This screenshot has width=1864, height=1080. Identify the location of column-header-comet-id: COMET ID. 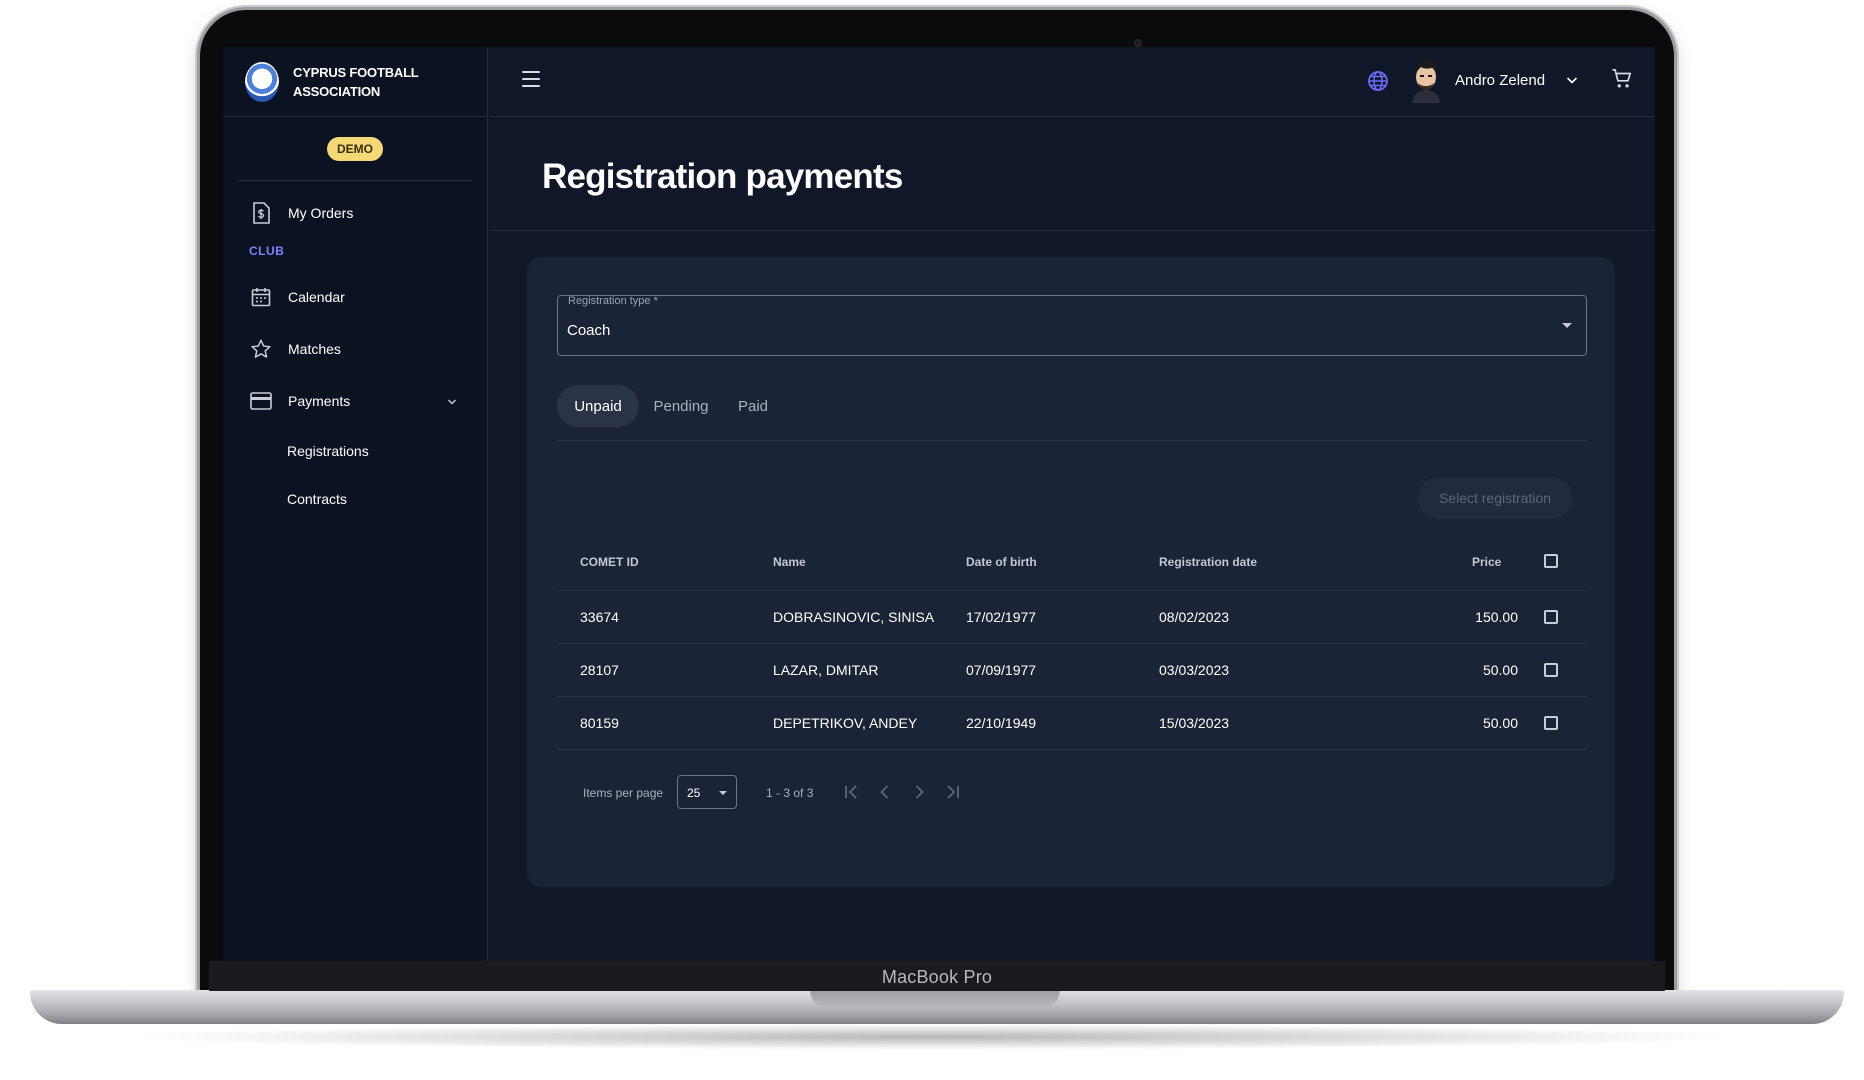
(609, 562).